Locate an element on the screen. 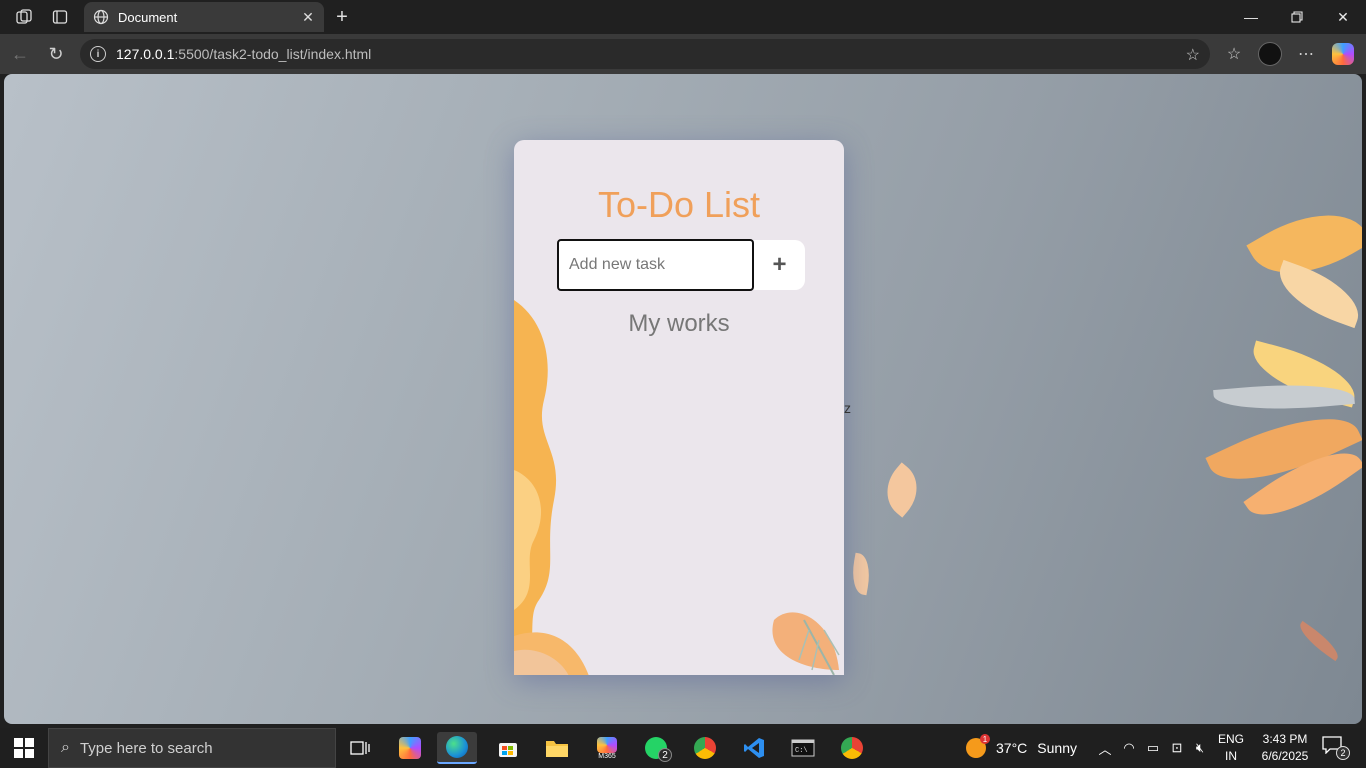 This screenshot has height=768, width=1366. profile-avatar is located at coordinates (1270, 54).